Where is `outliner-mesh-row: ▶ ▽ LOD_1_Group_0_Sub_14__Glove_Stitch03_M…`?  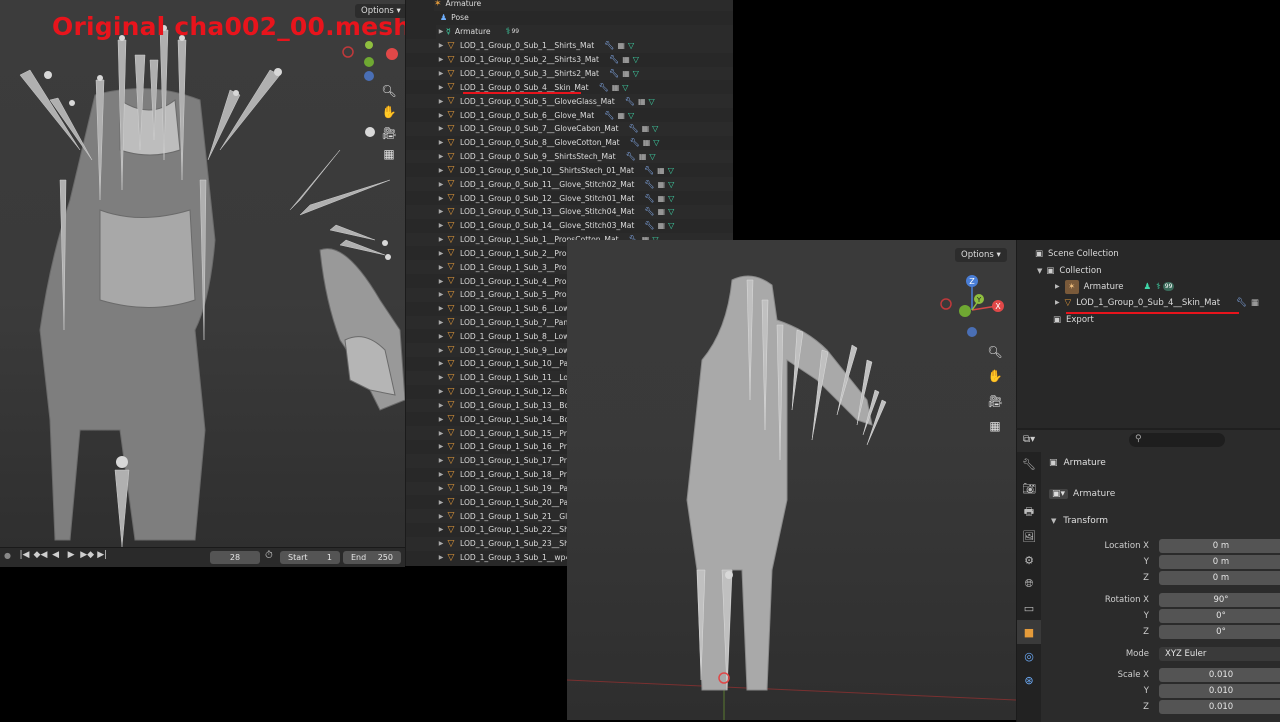 outliner-mesh-row: ▶ ▽ LOD_1_Group_0_Sub_14__Glove_Stitch03_M… is located at coordinates (569, 225).